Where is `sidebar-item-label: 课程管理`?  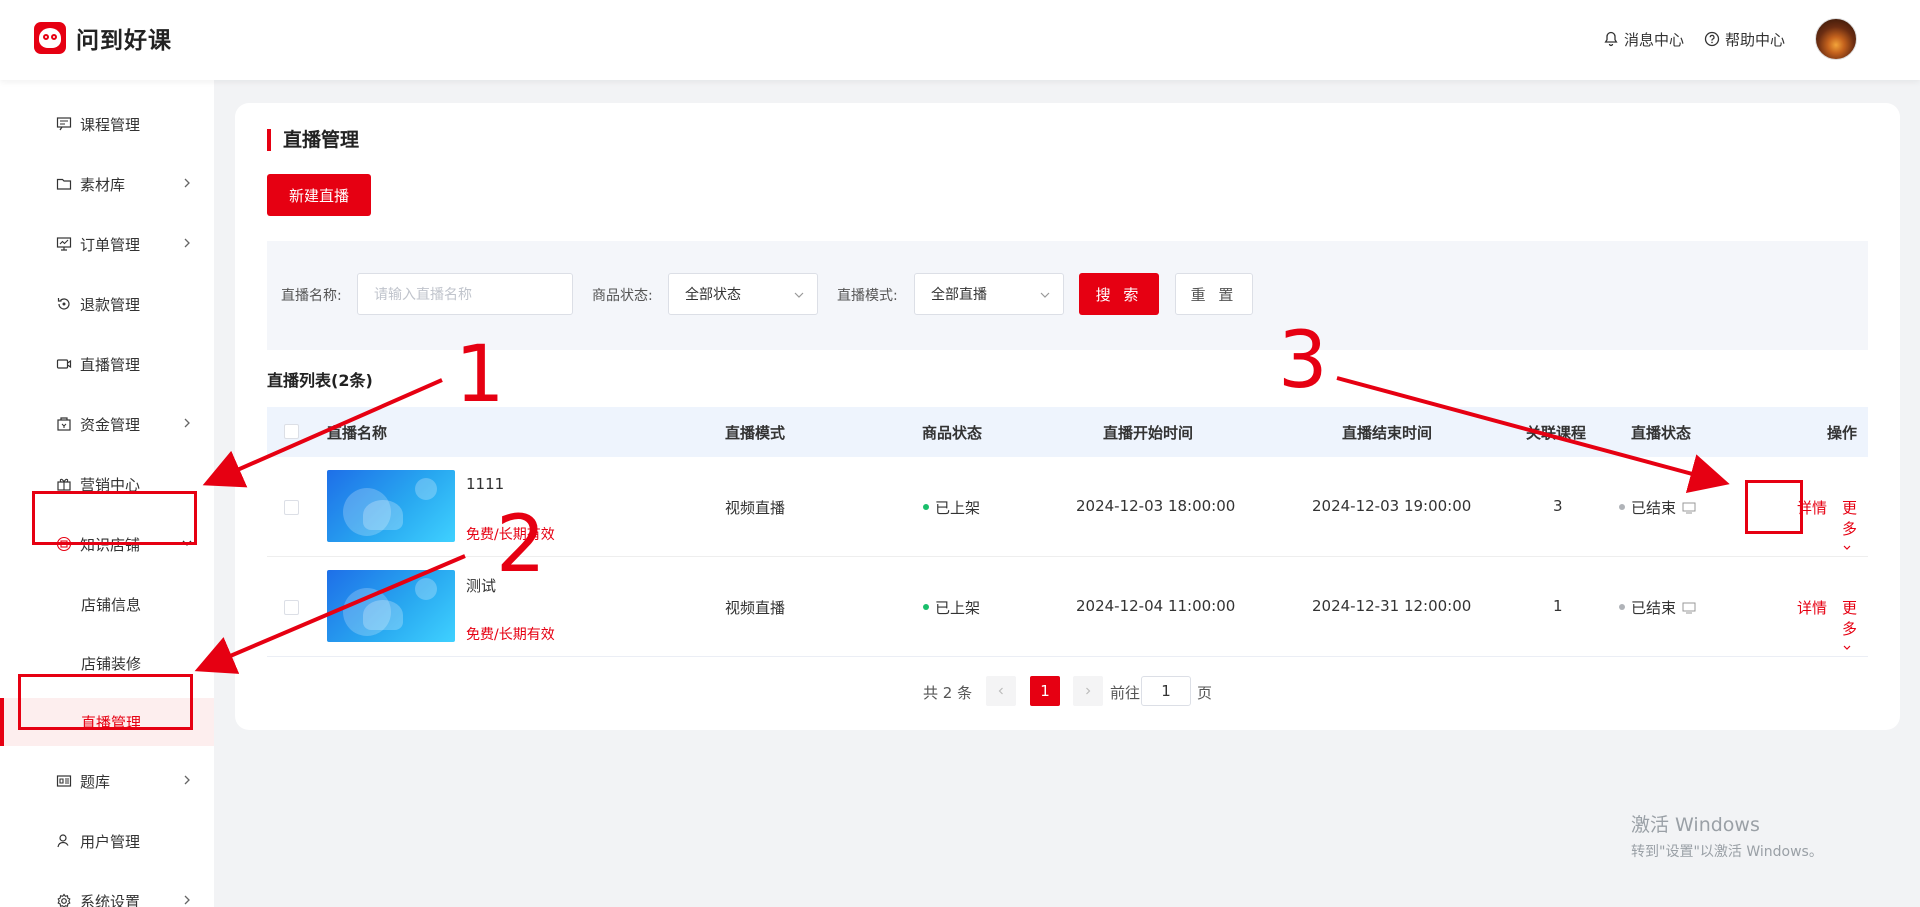 sidebar-item-label: 课程管理 is located at coordinates (110, 124).